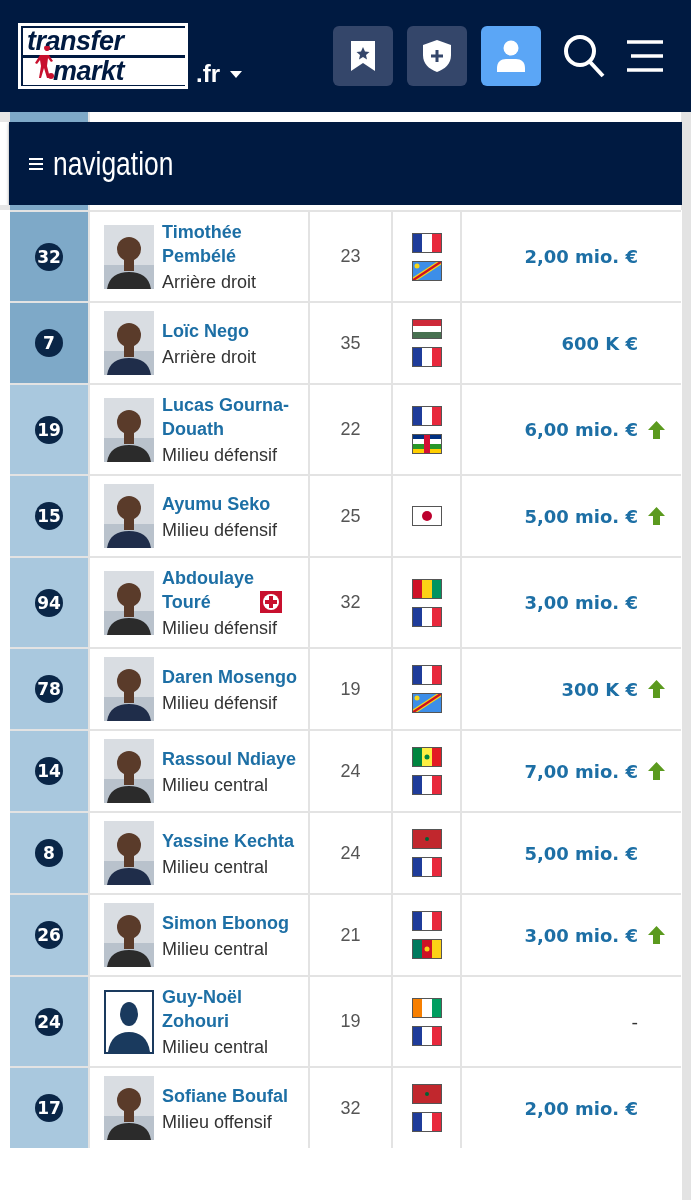 This screenshot has height=1200, width=691. Describe the element at coordinates (49, 853) in the screenshot. I see `shirt-number: 8` at that location.